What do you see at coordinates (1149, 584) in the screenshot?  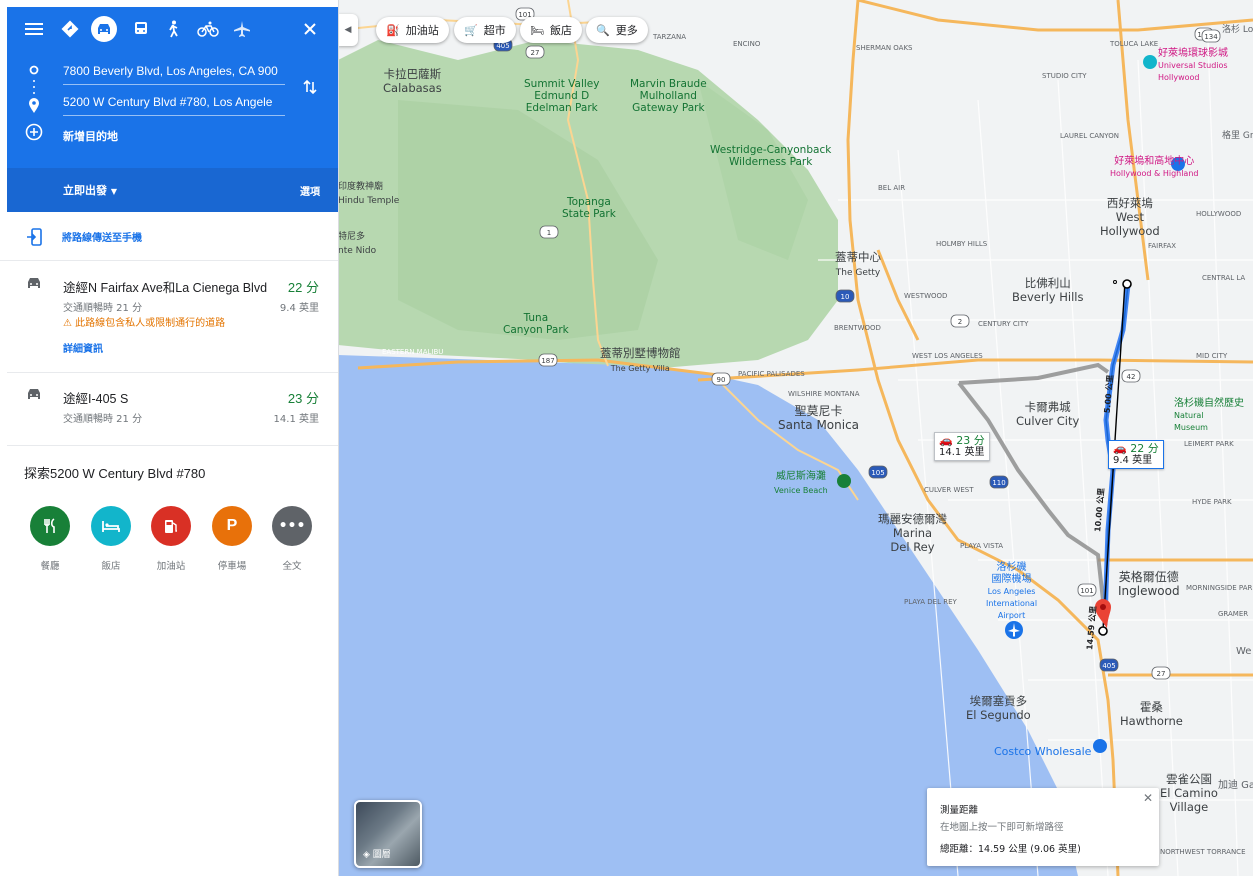 I see `map-label: 英格爾伍德 Inglewood` at bounding box center [1149, 584].